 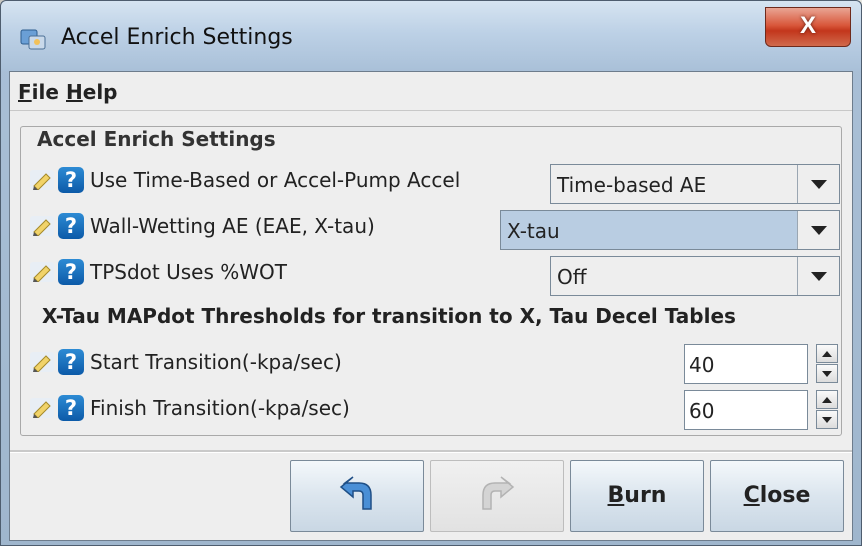 What do you see at coordinates (220, 408) in the screenshot?
I see `setting-label: Finish Transition(-kpa/sec)` at bounding box center [220, 408].